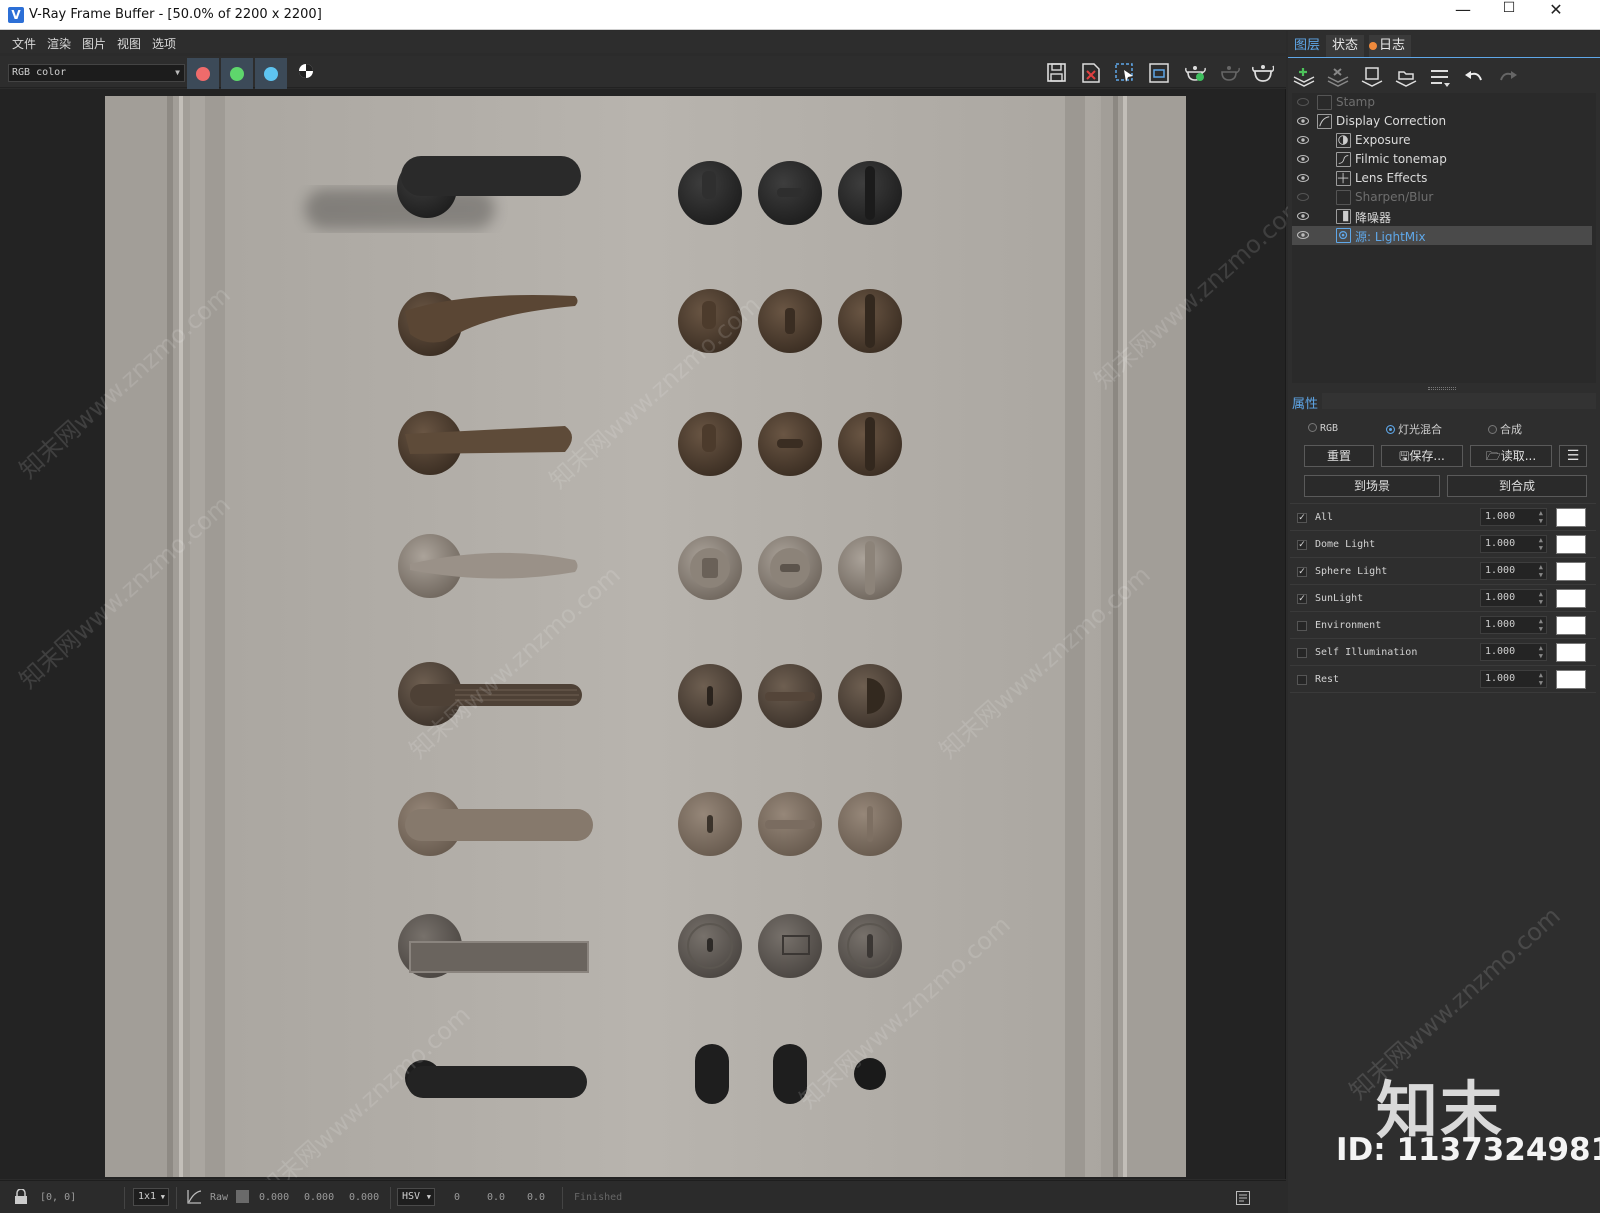 Image resolution: width=1600 pixels, height=1213 pixels. What do you see at coordinates (151, 1197) in the screenshot?
I see `zoom-dropdown: 1x1 ▼` at bounding box center [151, 1197].